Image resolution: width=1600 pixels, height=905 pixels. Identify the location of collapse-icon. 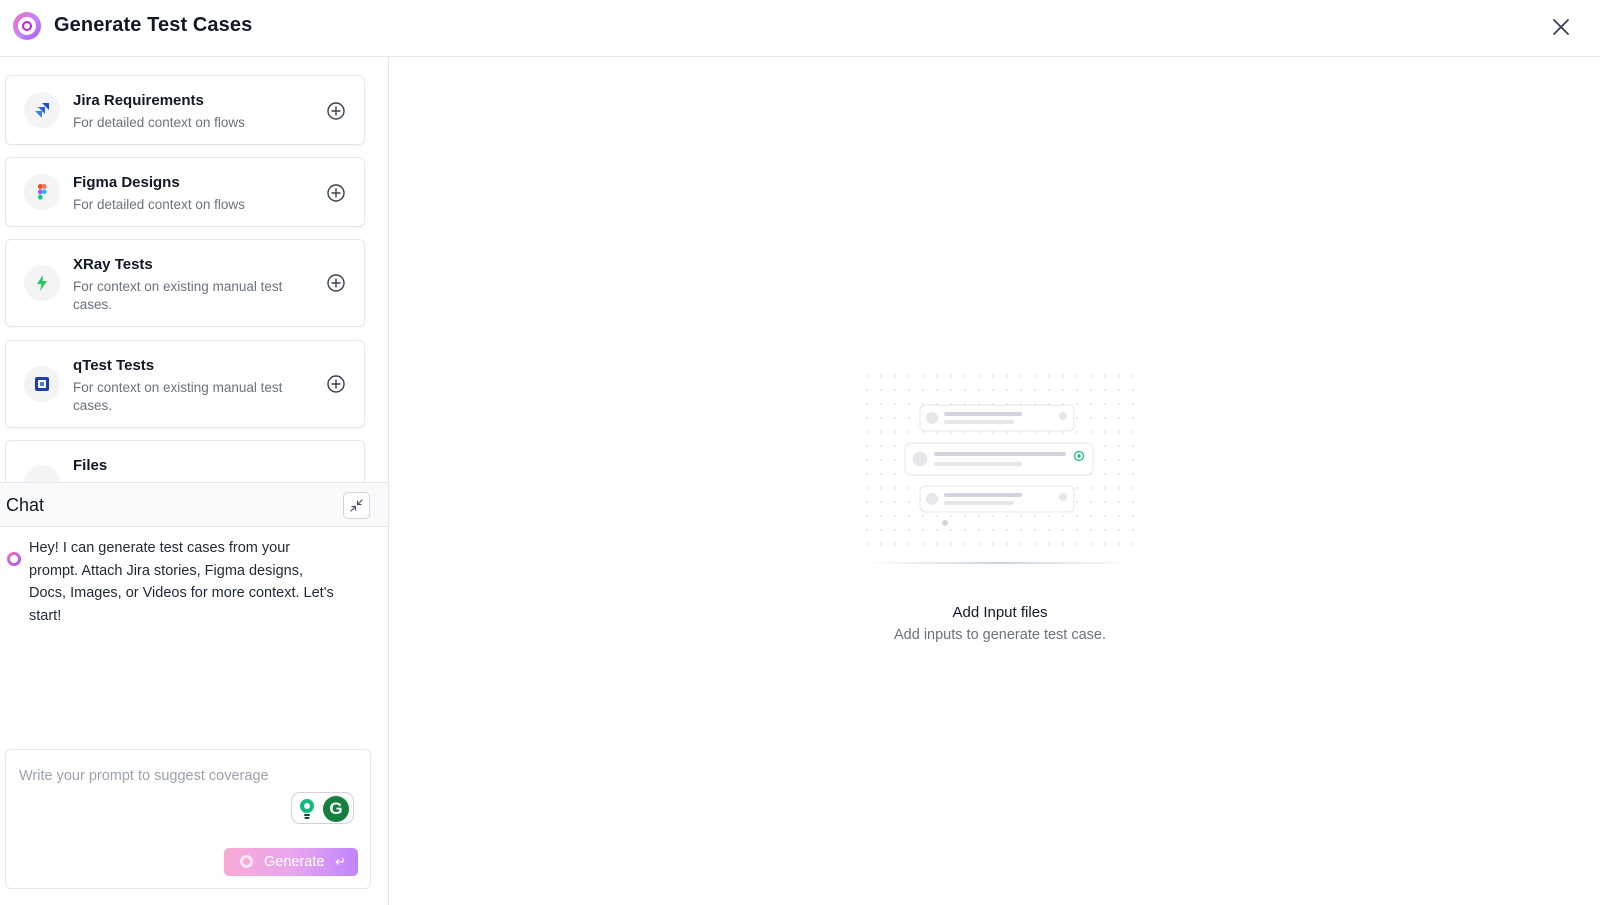
(356, 505).